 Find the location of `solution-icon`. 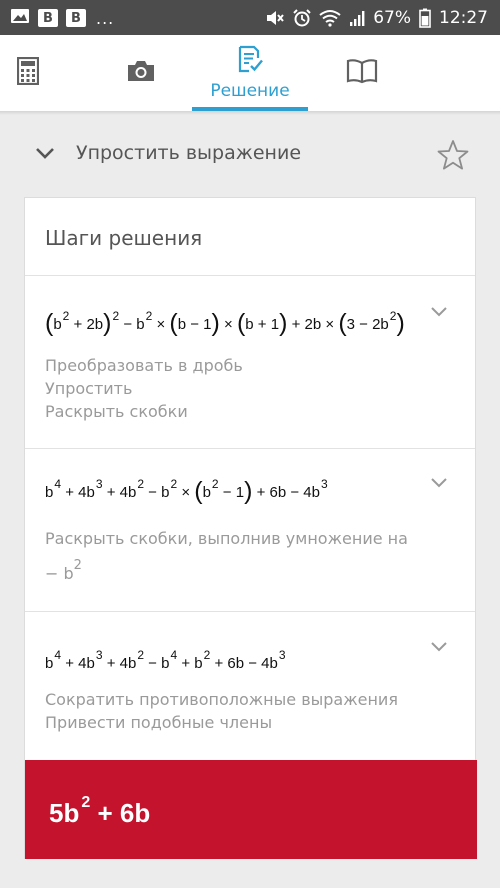

solution-icon is located at coordinates (250, 61).